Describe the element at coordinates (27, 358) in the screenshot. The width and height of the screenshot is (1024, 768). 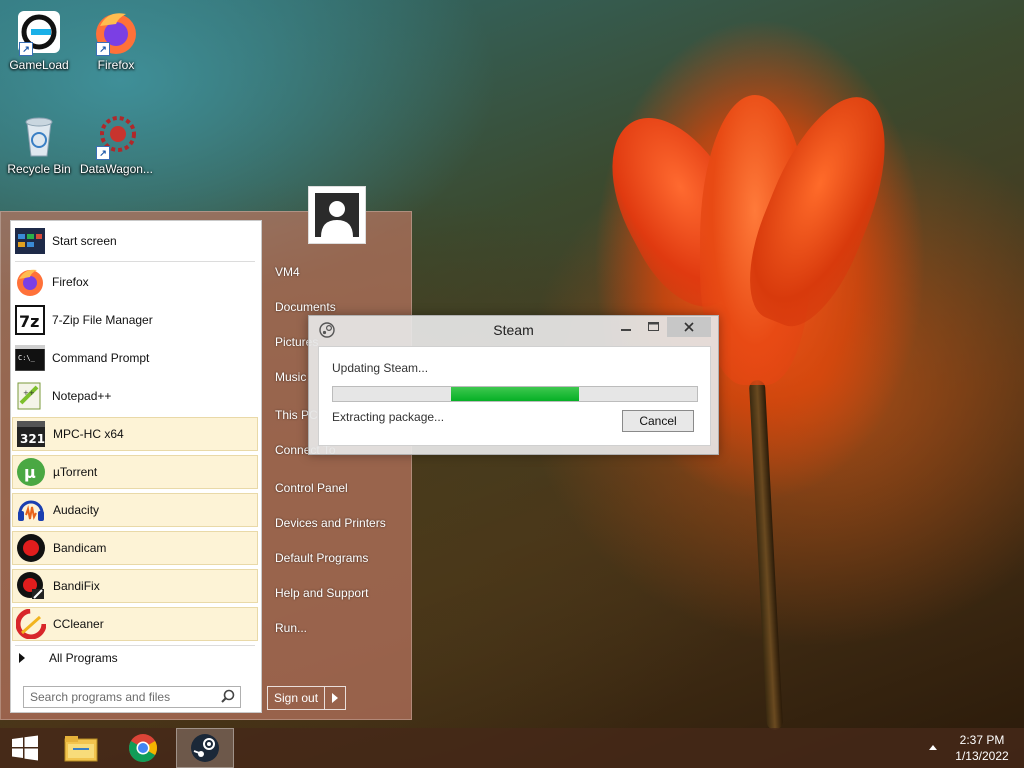
I see `svg-text: C:\_` at that location.